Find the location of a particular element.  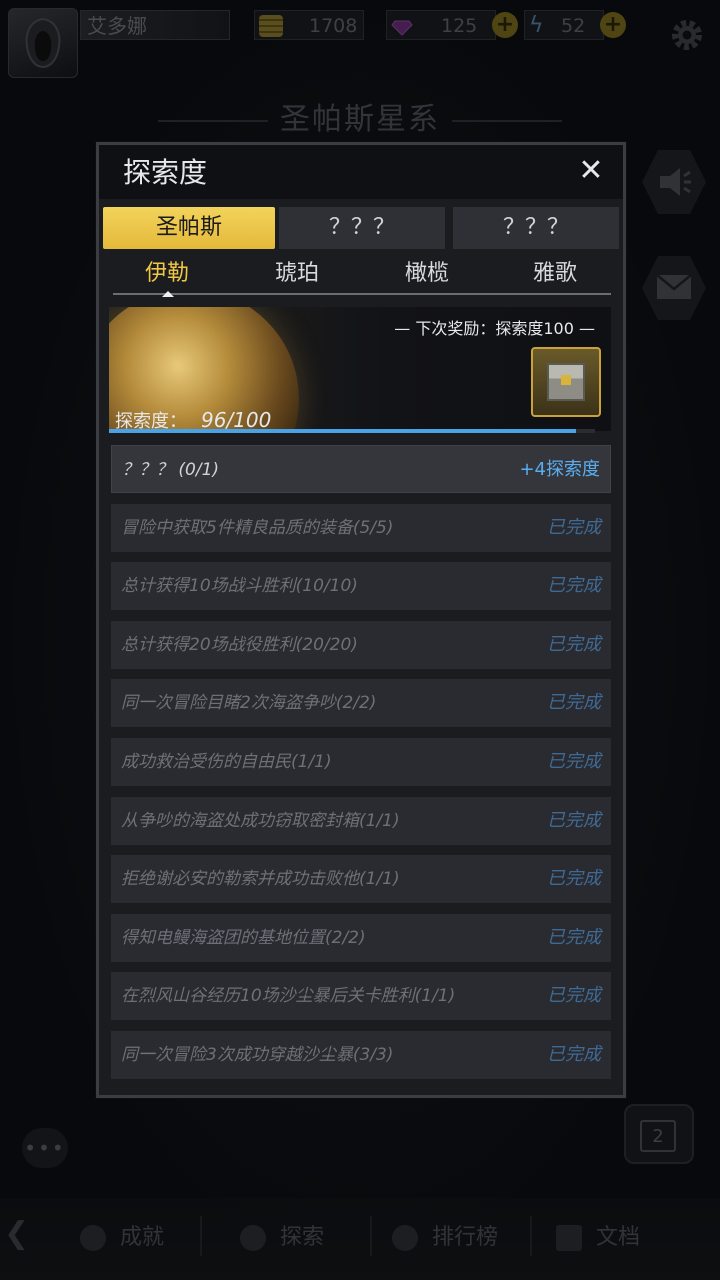

modal-title: 探索度 is located at coordinates (165, 172).